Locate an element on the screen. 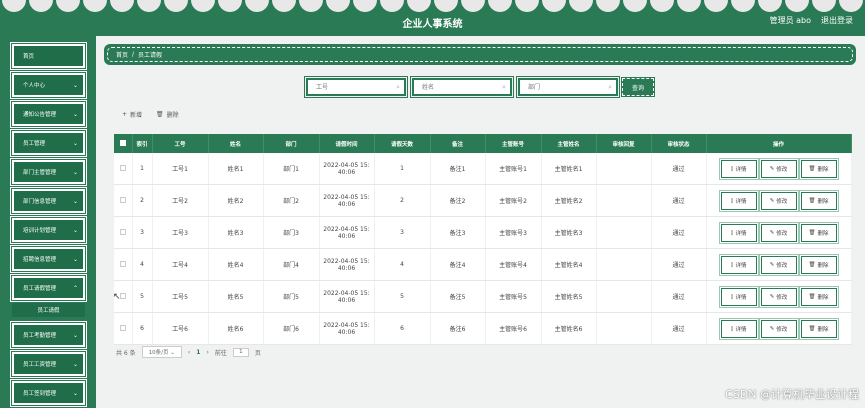  cell-operations: ▯ 详情 ✎ 修改 🗑 删除 is located at coordinates (779, 169).